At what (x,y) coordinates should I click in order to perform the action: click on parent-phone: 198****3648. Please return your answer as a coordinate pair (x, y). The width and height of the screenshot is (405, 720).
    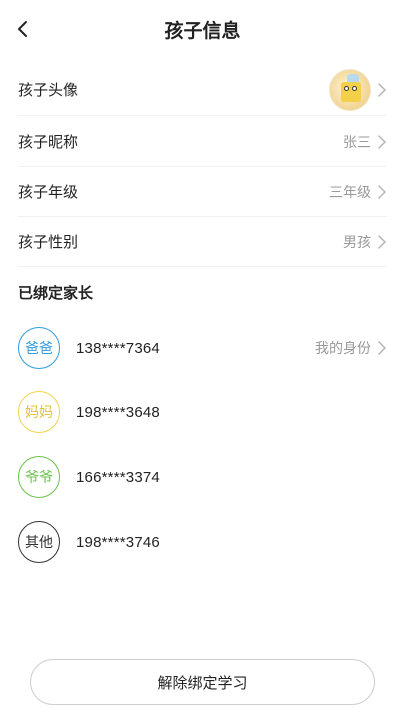
    Looking at the image, I should click on (118, 412).